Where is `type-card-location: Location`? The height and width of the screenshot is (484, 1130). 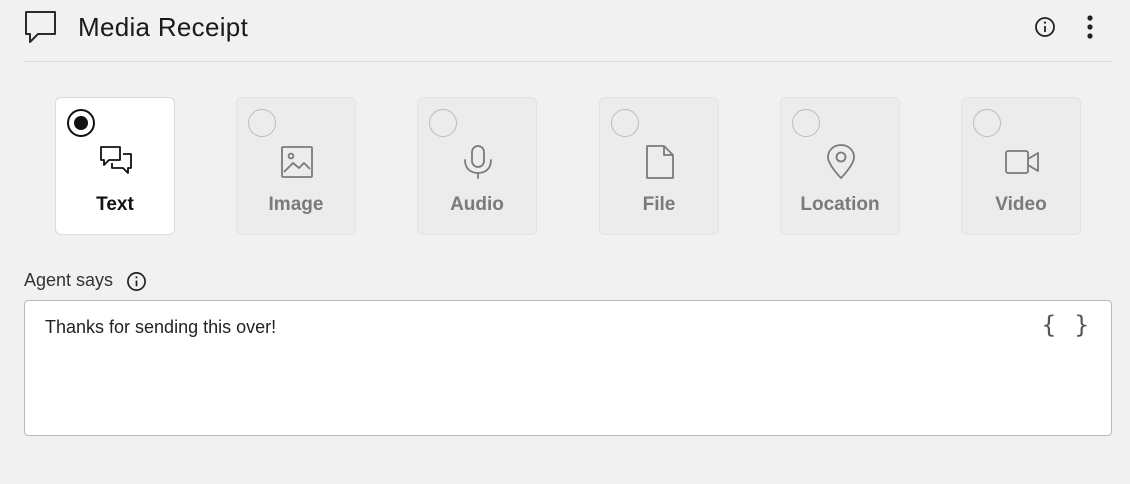
type-card-location: Location is located at coordinates (840, 166).